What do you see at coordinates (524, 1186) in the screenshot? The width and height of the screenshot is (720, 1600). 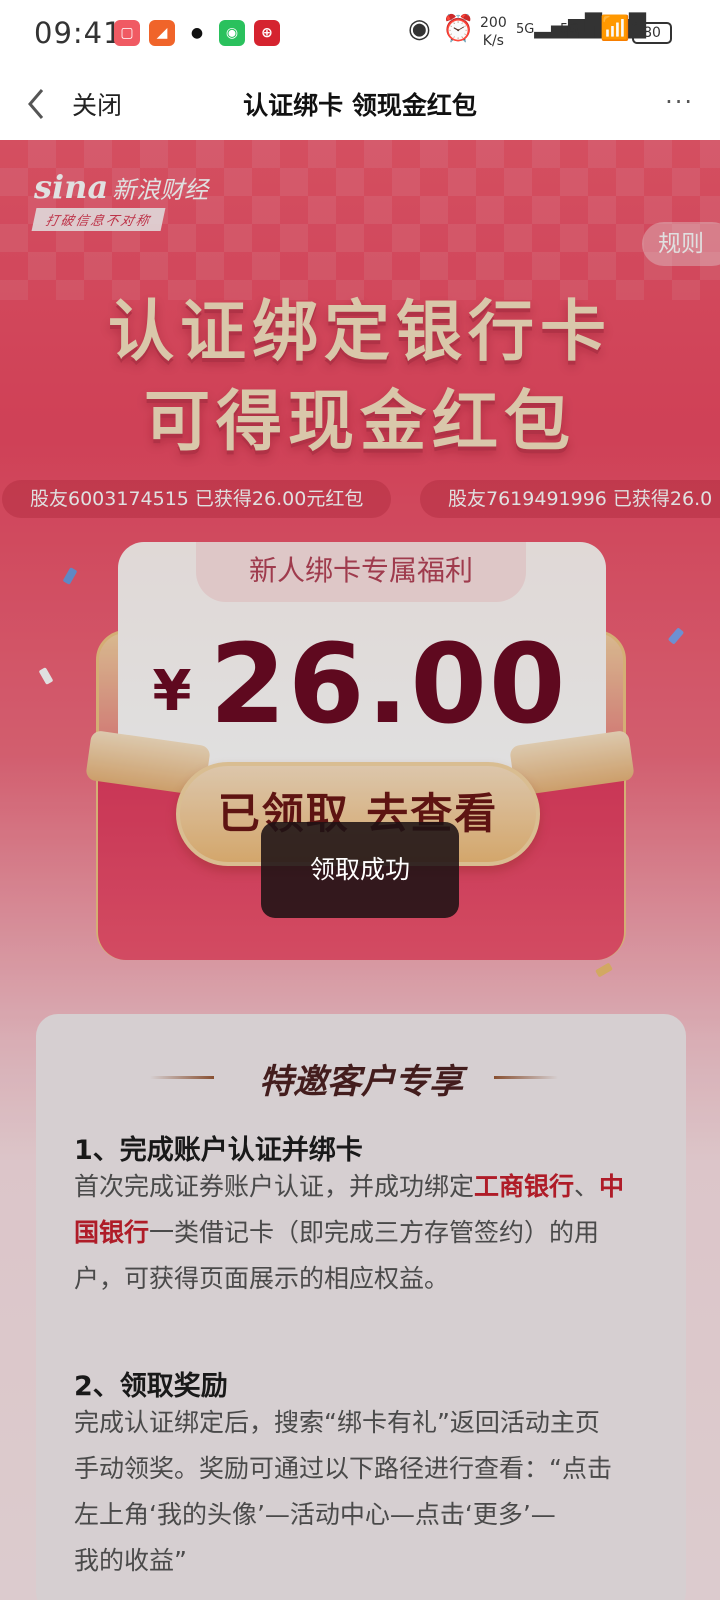 I see `bank-icbc: 工商银行` at bounding box center [524, 1186].